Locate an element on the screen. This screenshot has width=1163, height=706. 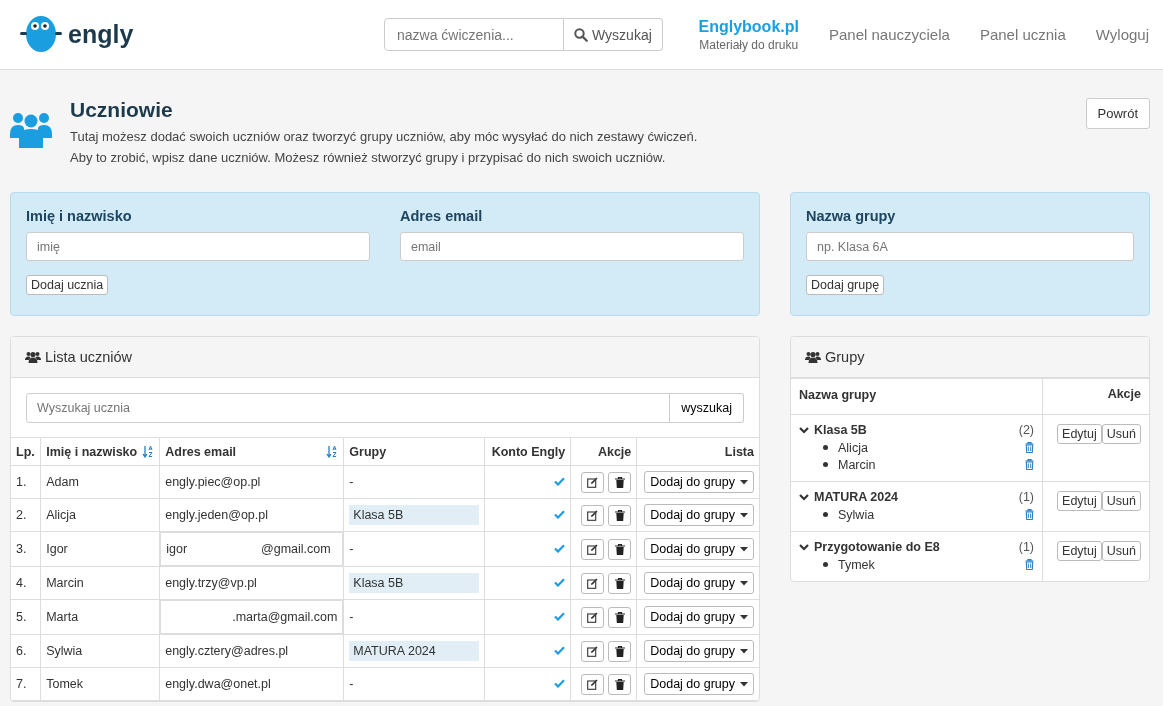
column-header: Akcje is located at coordinates (1095, 396).